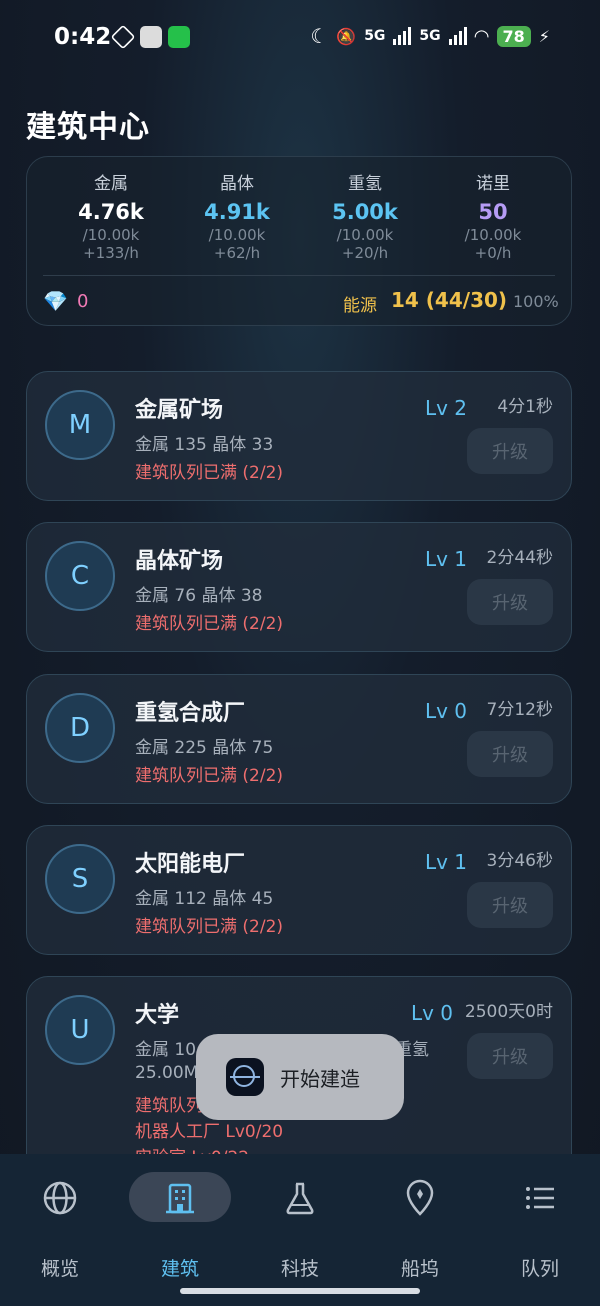 The image size is (600, 1306). What do you see at coordinates (179, 37) in the screenshot?
I see `phone-app-icon` at bounding box center [179, 37].